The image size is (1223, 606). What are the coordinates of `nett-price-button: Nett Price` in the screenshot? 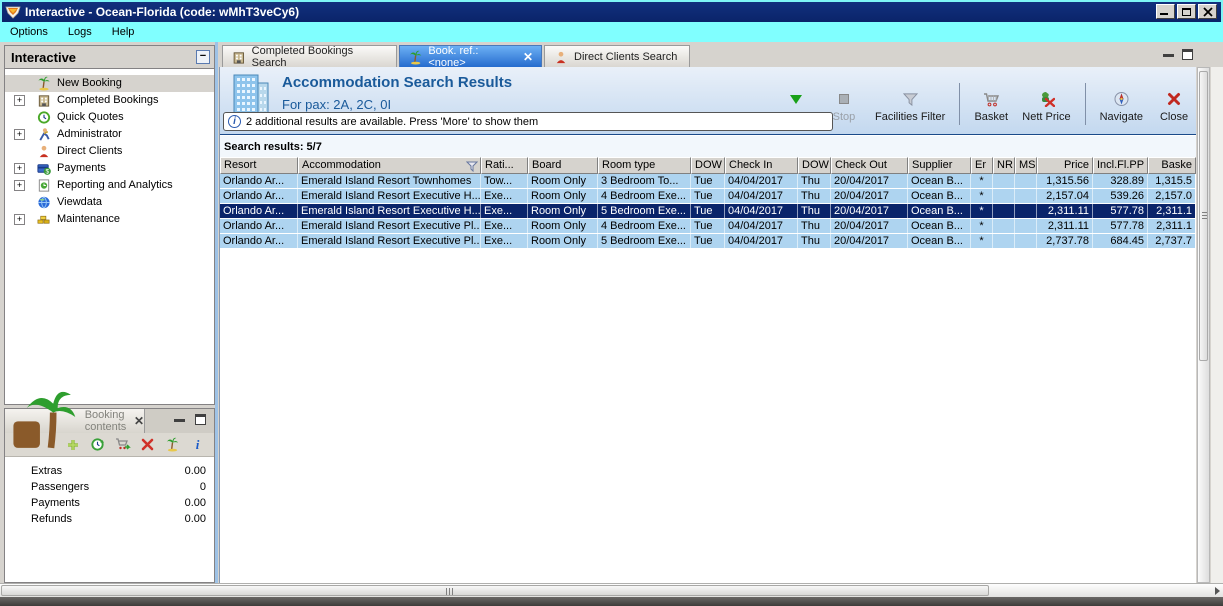 It's located at (1046, 108).